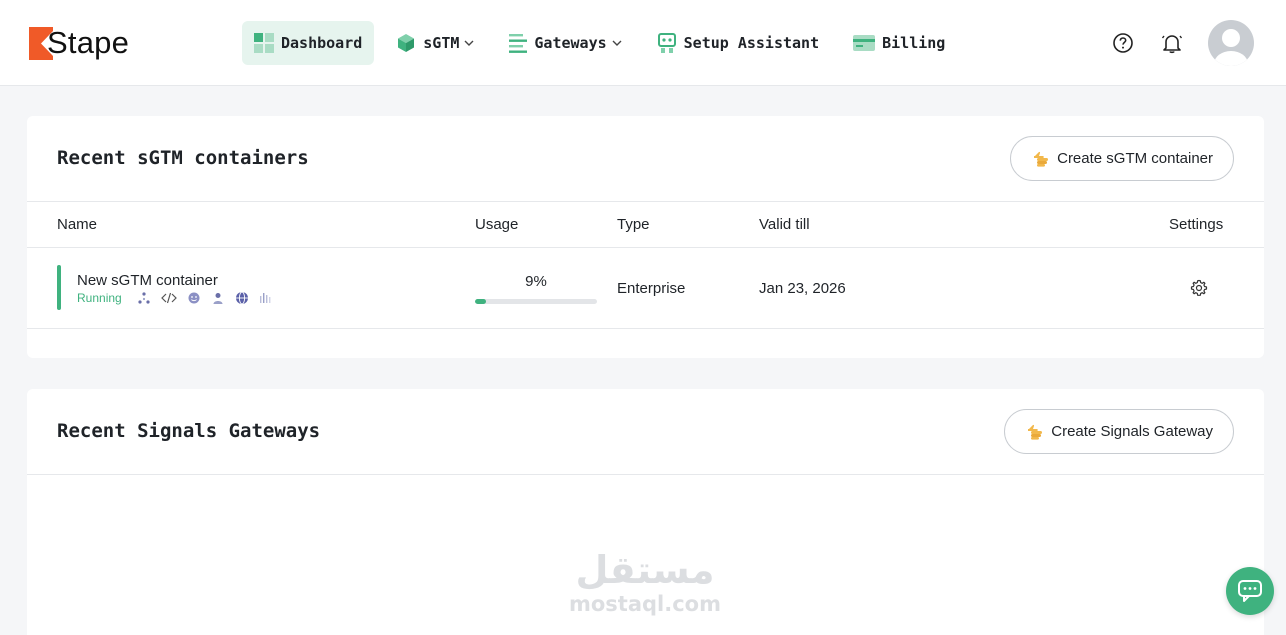  Describe the element at coordinates (189, 431) in the screenshot. I see `gateways-title: Recent Signals Gateways` at that location.